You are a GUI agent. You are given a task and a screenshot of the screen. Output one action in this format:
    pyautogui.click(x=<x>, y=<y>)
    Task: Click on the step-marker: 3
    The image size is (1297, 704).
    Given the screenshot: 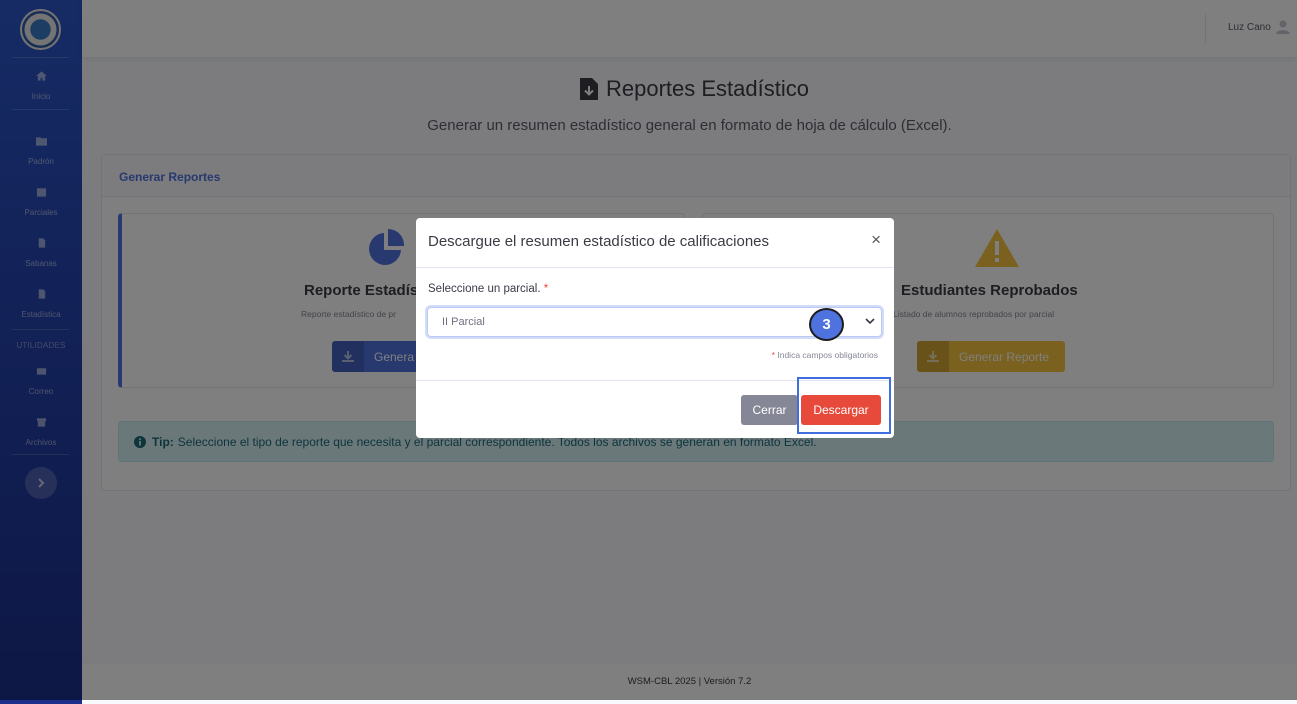 What is the action you would take?
    pyautogui.click(x=826, y=324)
    